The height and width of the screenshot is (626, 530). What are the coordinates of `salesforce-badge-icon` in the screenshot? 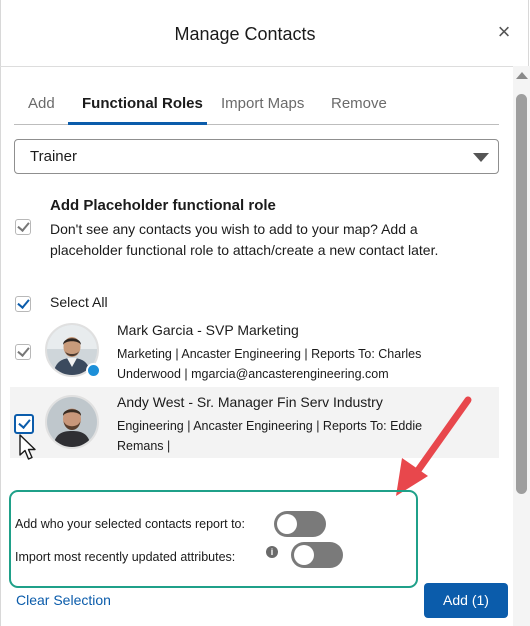 It's located at (93, 370).